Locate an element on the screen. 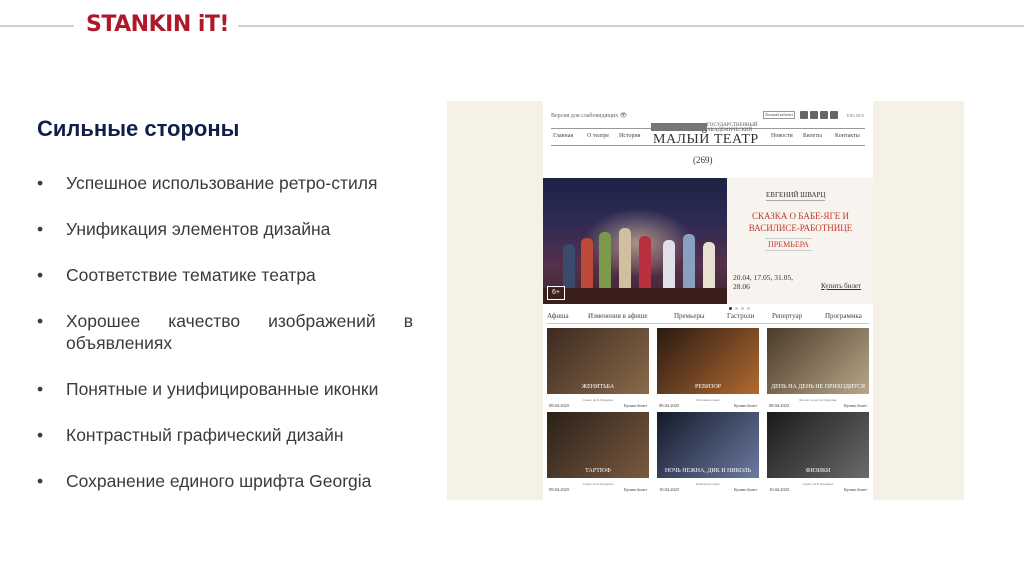 Image resolution: width=1024 pixels, height=574 pixels. section-tab-afisha: Афиша is located at coordinates (558, 316).